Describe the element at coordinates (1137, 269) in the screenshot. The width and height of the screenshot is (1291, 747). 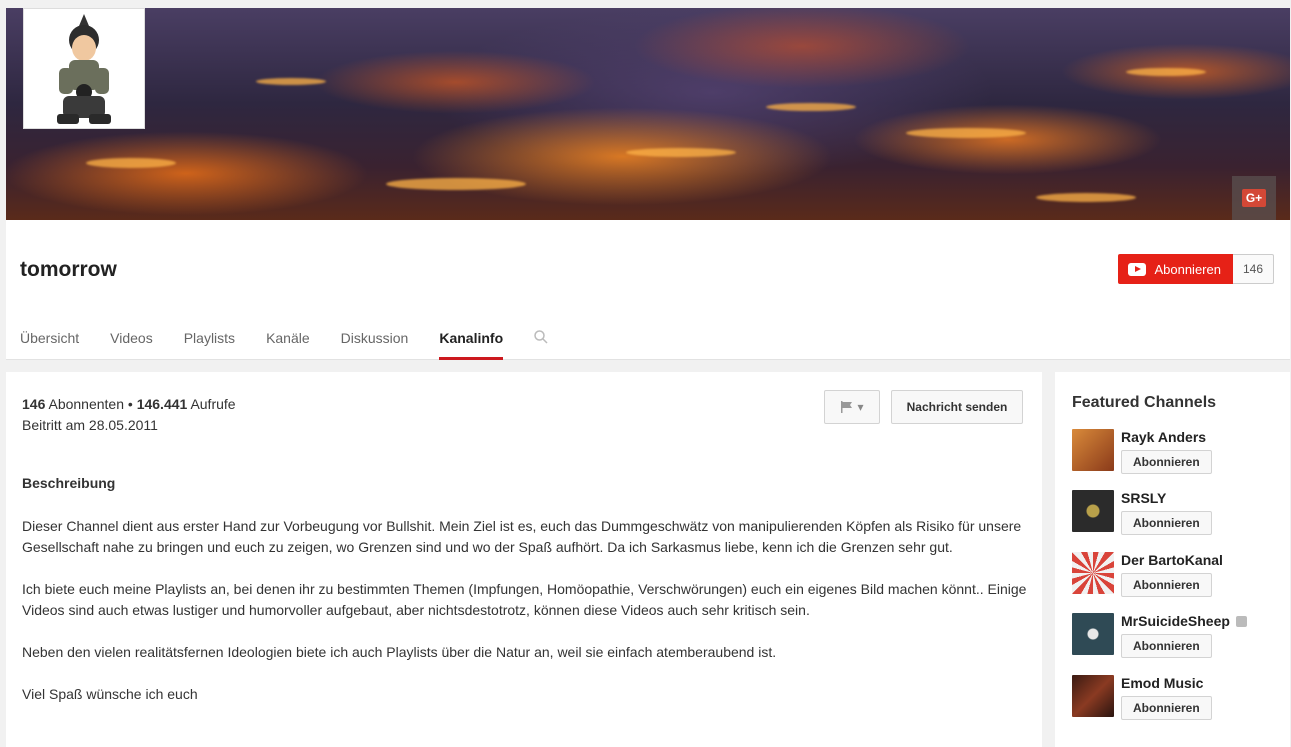
I see `youtube-play-icon` at that location.